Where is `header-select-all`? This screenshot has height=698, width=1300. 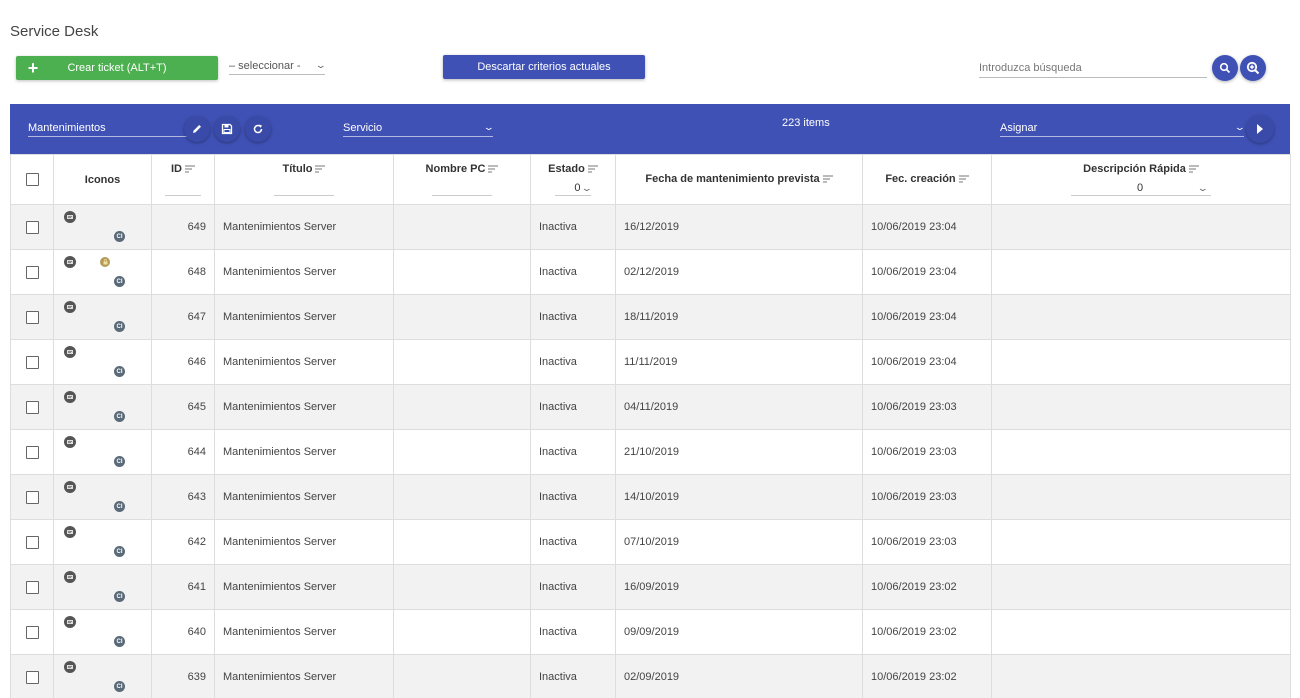
header-select-all is located at coordinates (32, 179).